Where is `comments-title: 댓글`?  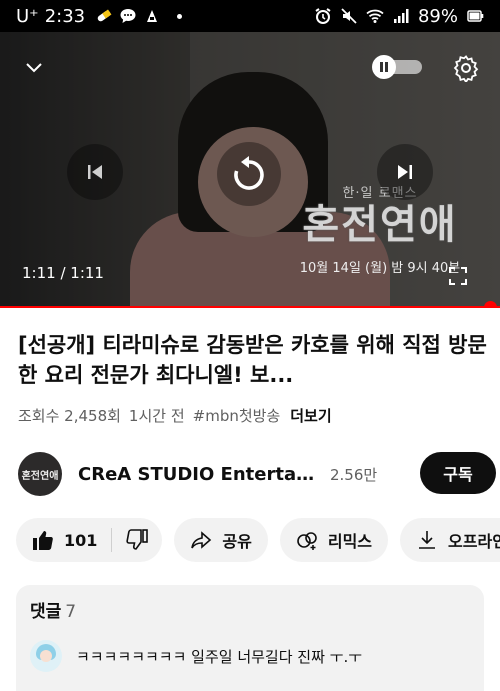
comments-title: 댓글 is located at coordinates (46, 612).